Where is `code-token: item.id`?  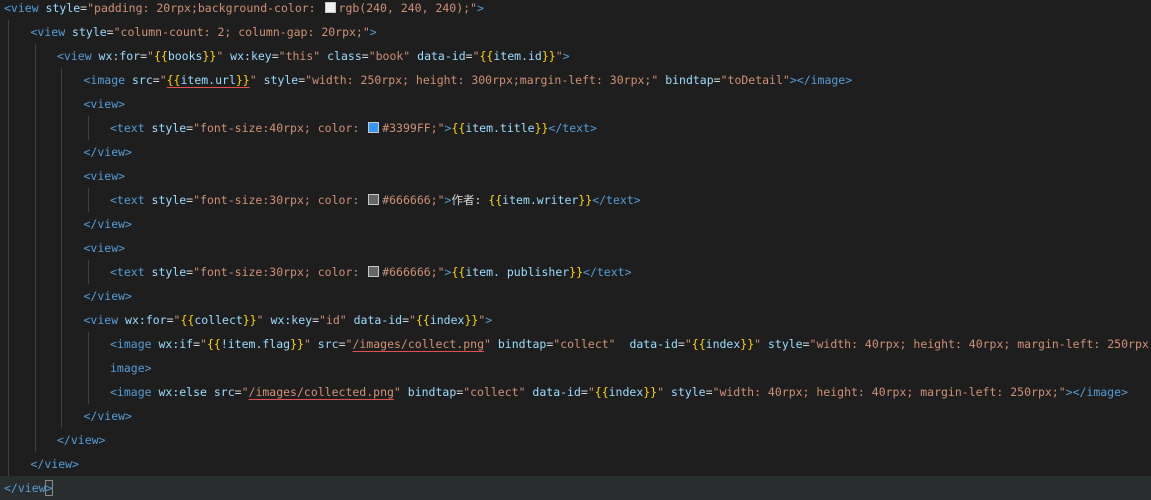
code-token: item.id is located at coordinates (517, 56).